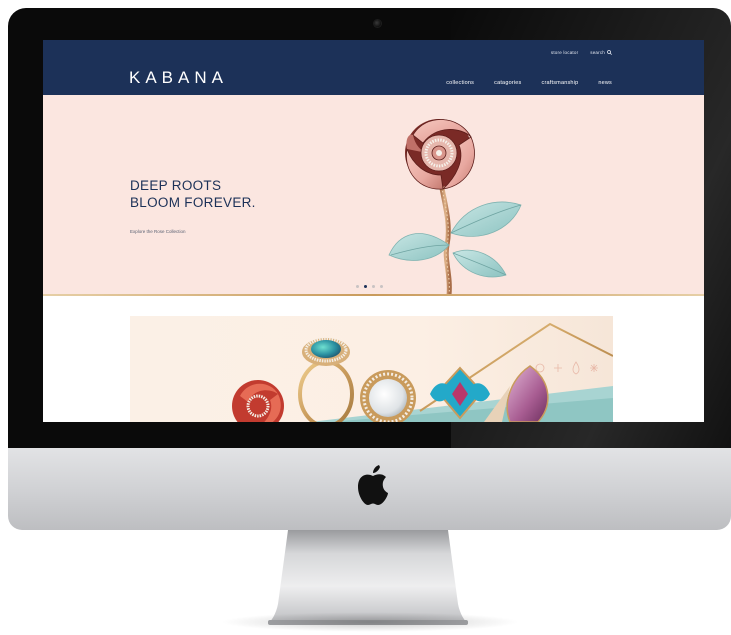 This screenshot has height=635, width=731. Describe the element at coordinates (560, 83) in the screenshot. I see `nav-craftsmanship: craftsmanship` at that location.